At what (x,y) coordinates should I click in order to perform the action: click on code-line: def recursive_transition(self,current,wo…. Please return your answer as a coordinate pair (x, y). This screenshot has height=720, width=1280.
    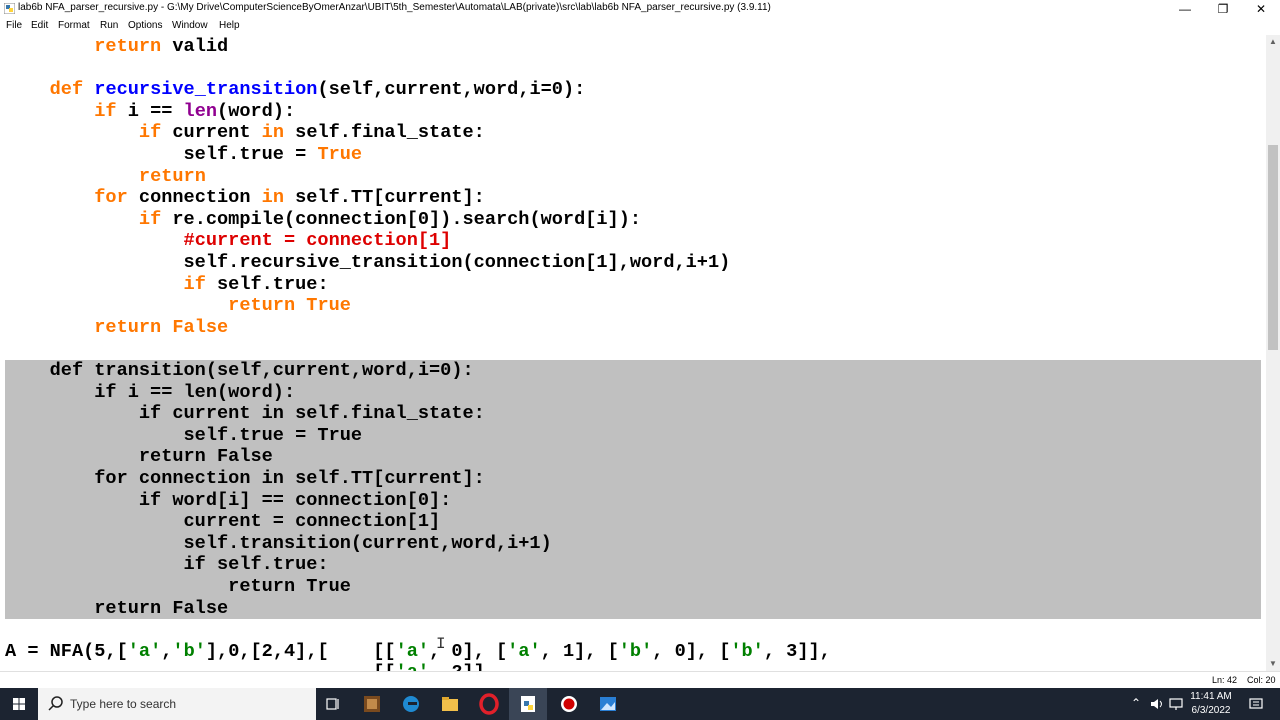
    Looking at the image, I should click on (317, 90).